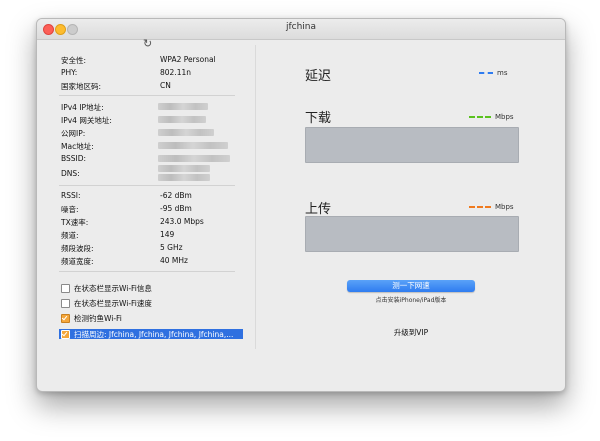 Image resolution: width=600 pixels, height=441 pixels. I want to click on mac-value-redacted, so click(193, 145).